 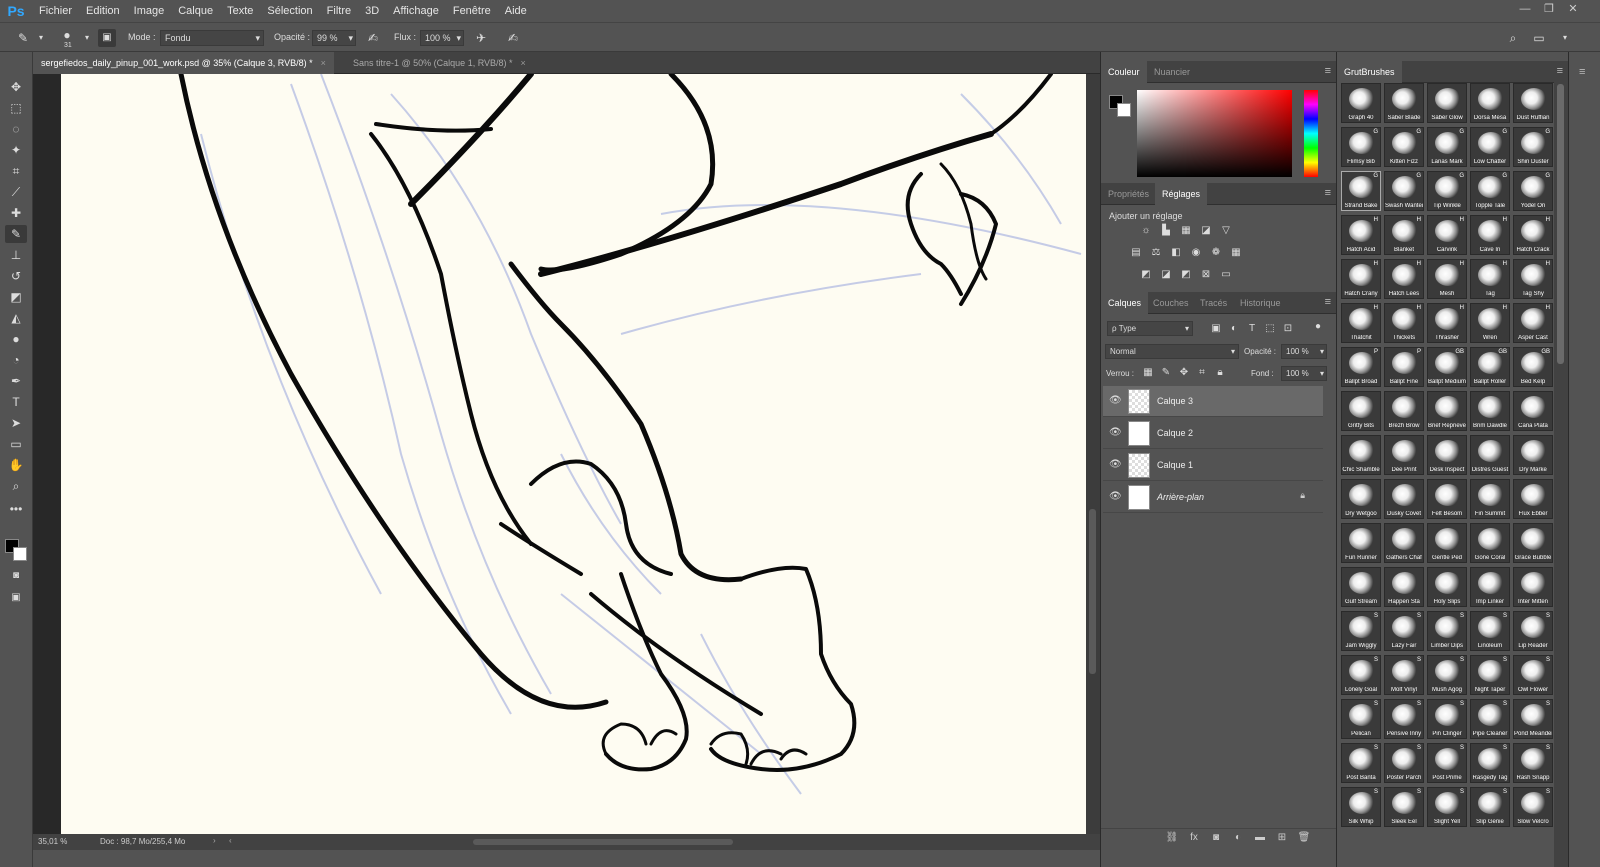 I want to click on pen-tool-icon: ✒, so click(x=16, y=381).